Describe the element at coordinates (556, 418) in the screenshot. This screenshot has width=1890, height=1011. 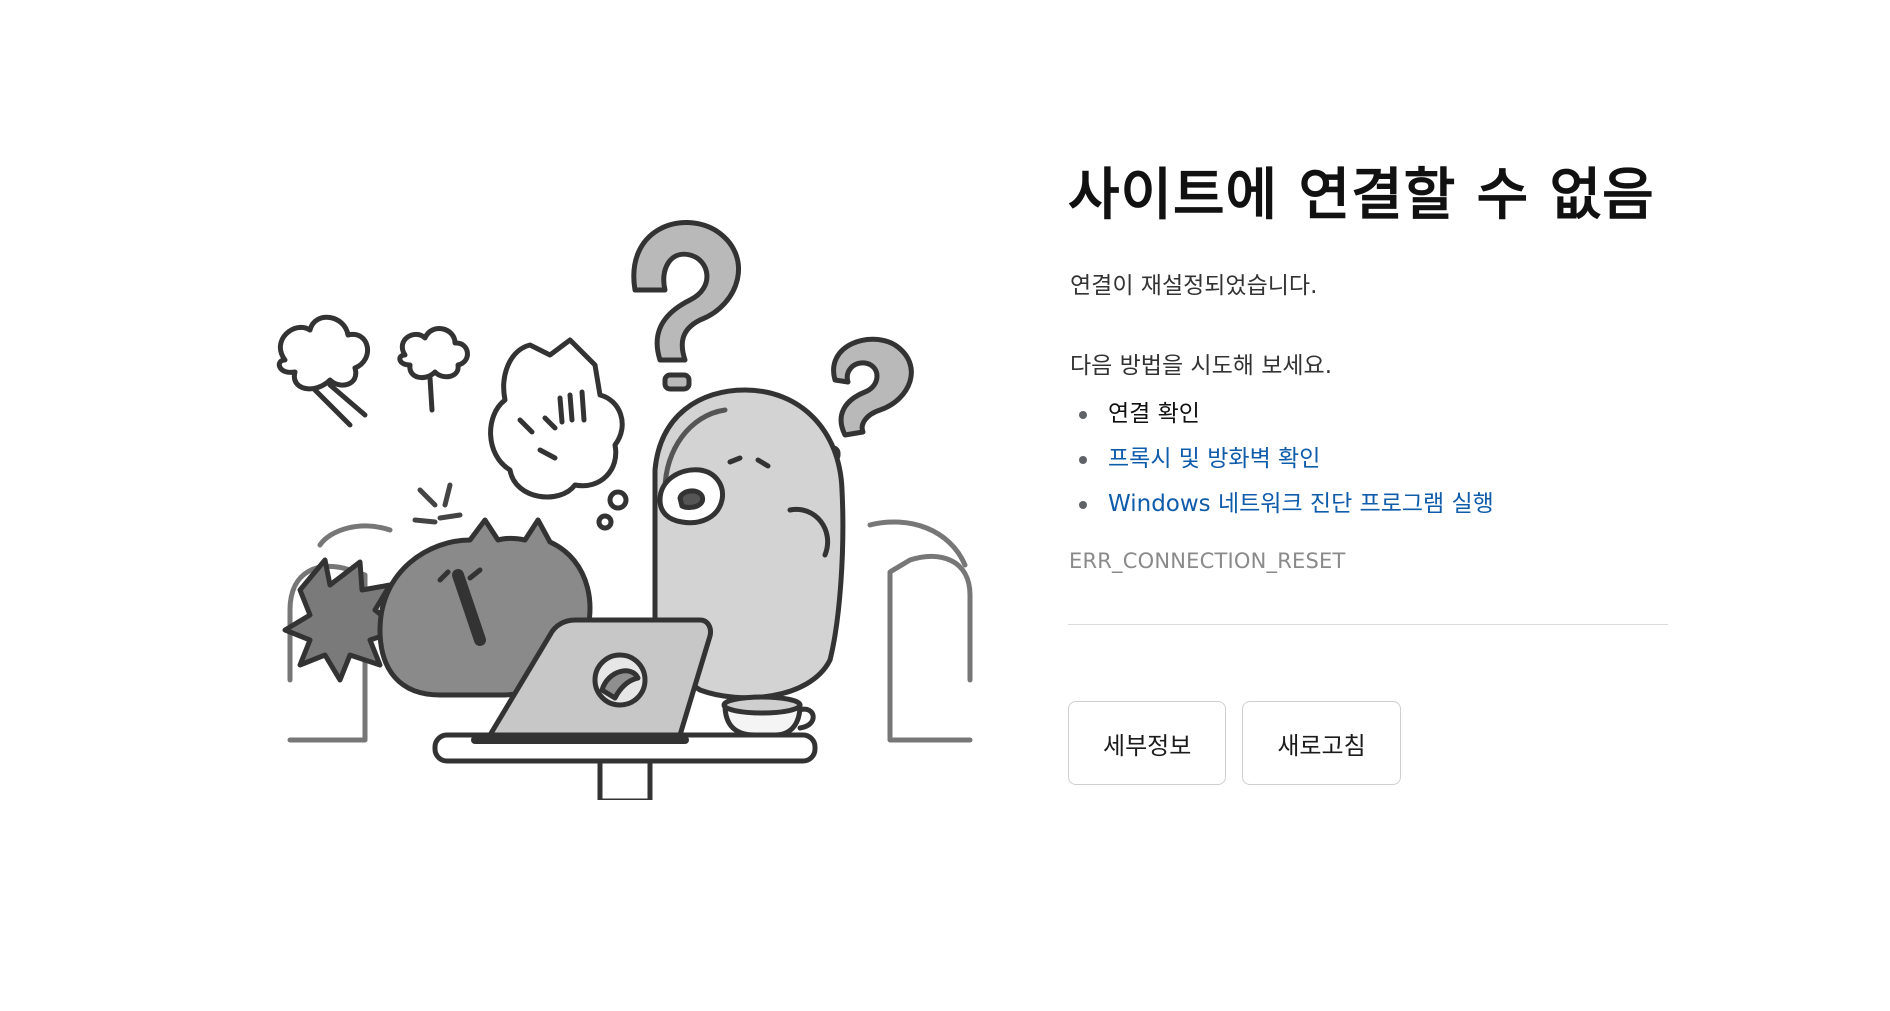
I see `thought-bubble` at that location.